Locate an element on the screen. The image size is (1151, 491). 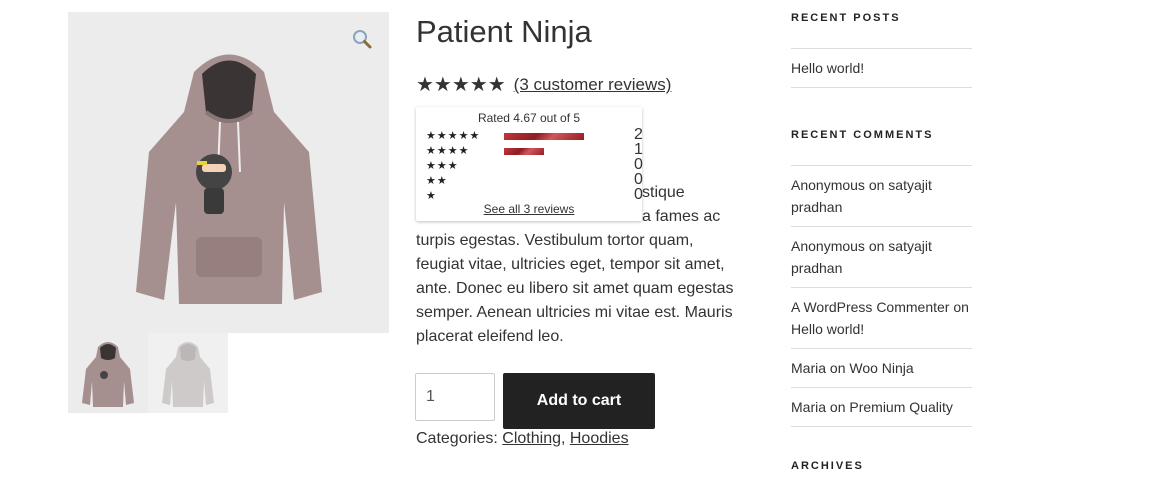
rating-row-4-stars: ★★★★ 1 is located at coordinates (534, 150).